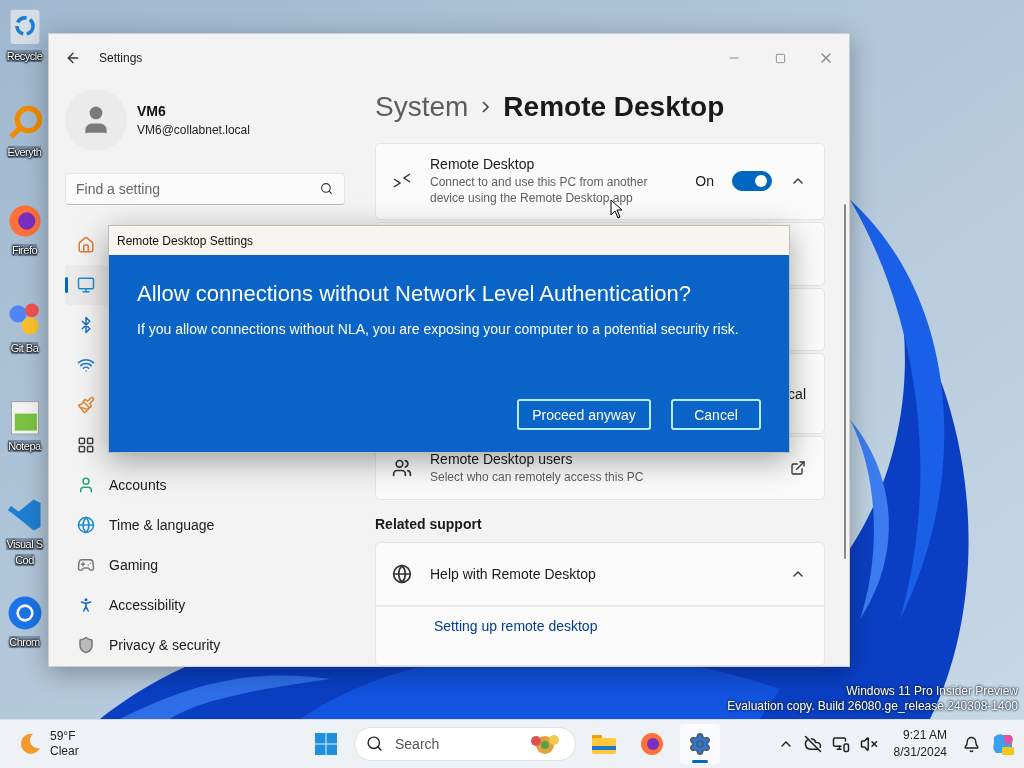 Image resolution: width=1024 pixels, height=768 pixels. I want to click on temperature-text: 59°F, so click(63, 736).